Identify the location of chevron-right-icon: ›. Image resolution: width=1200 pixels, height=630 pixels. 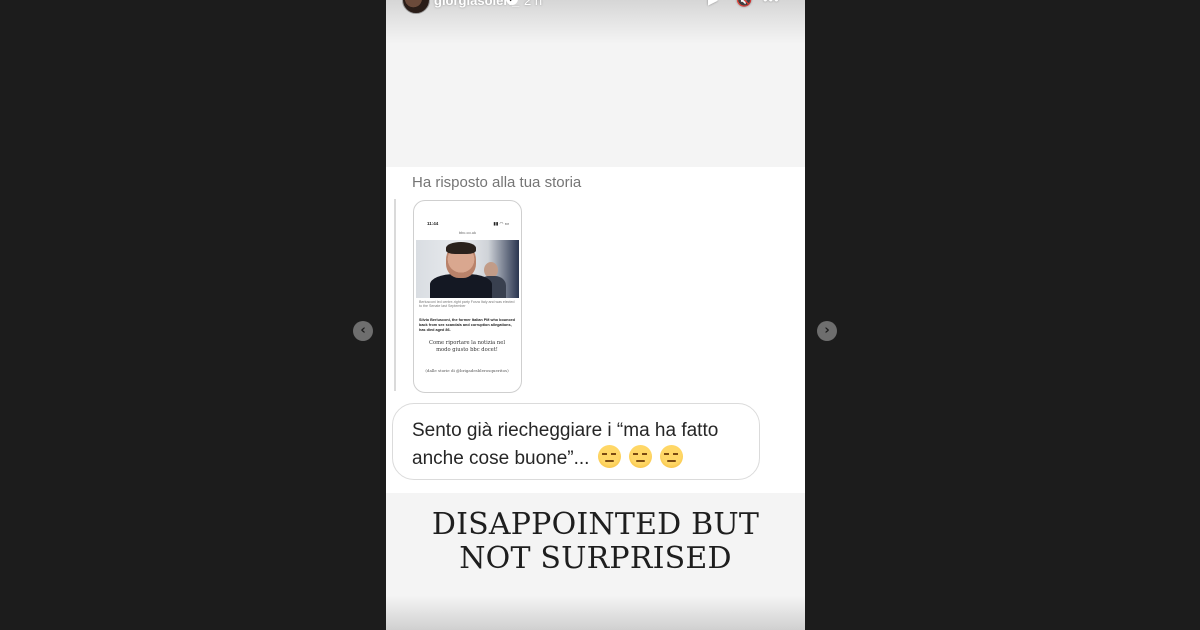
(827, 331).